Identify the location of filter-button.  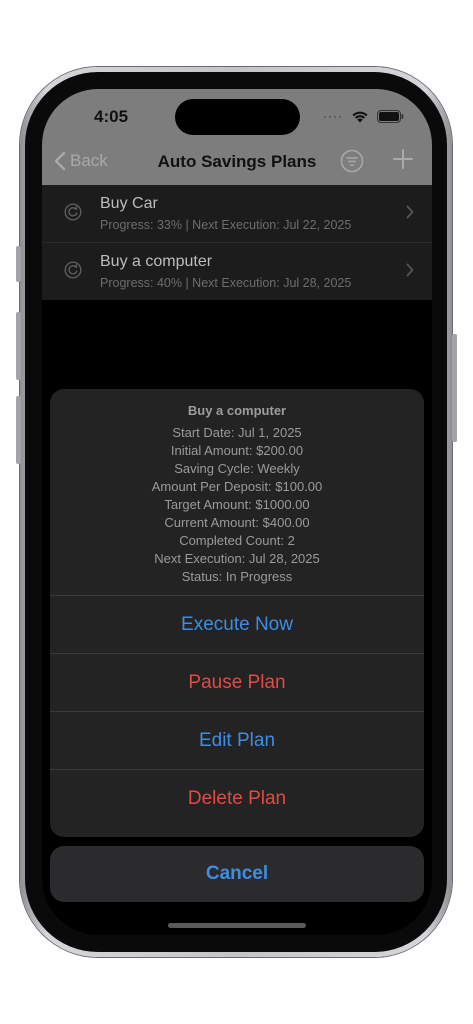
(352, 163).